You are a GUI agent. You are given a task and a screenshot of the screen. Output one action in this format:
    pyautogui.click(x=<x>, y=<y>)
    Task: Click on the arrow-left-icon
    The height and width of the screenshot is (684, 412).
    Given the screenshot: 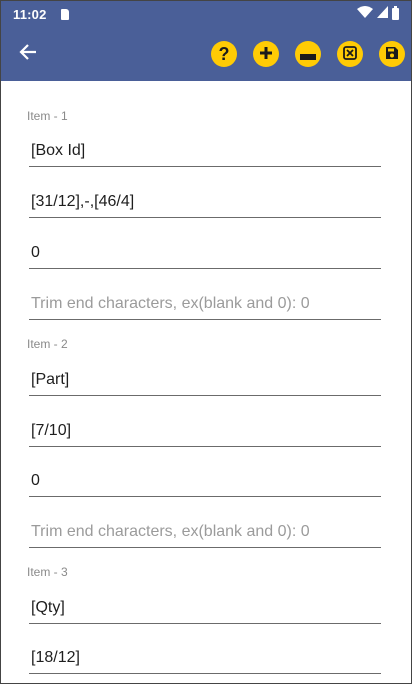 What is the action you would take?
    pyautogui.click(x=28, y=54)
    